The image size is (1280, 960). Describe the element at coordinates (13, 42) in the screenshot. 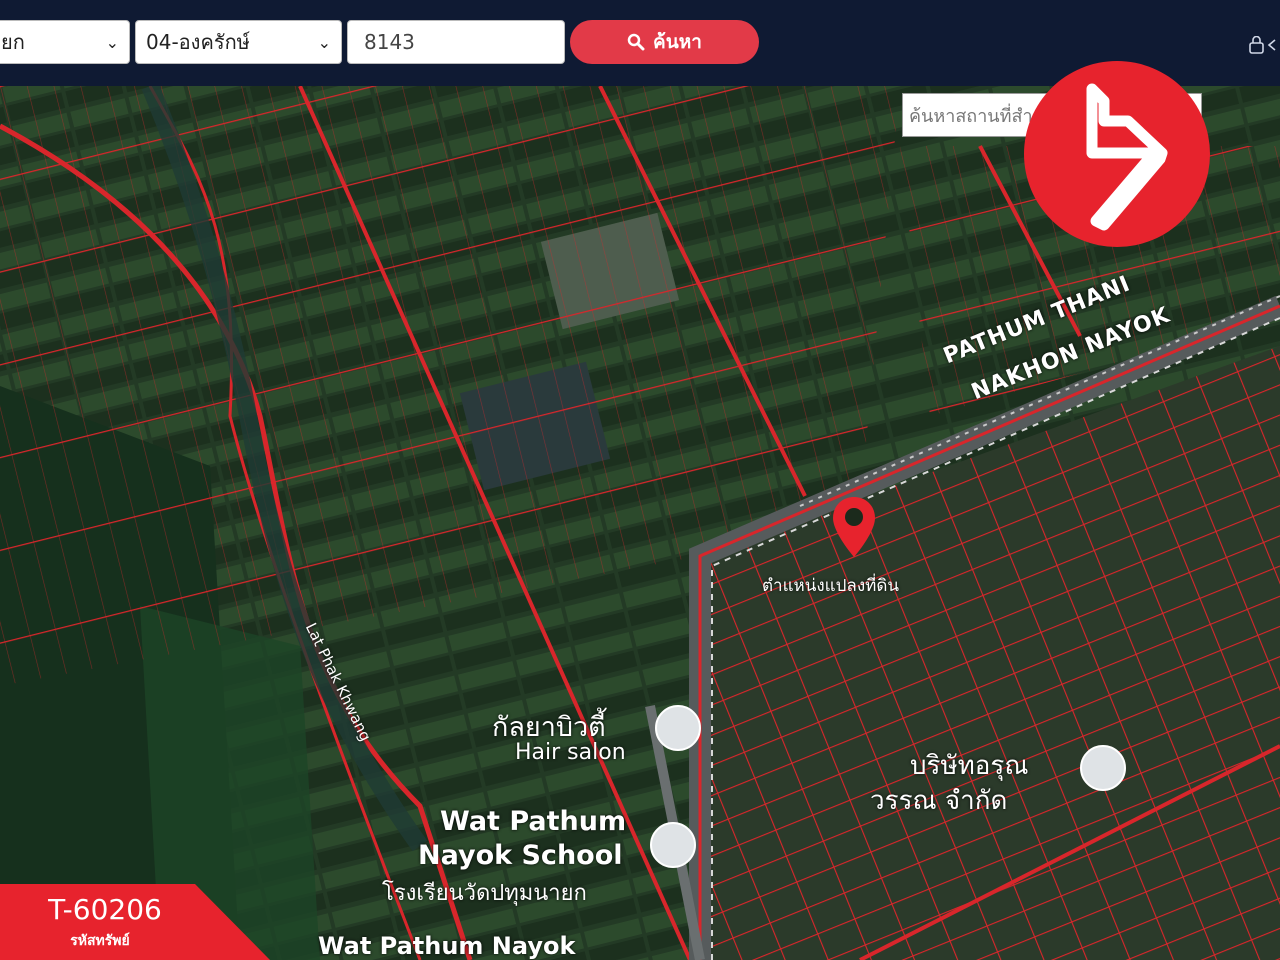

I see `province-select-value: ยก` at that location.